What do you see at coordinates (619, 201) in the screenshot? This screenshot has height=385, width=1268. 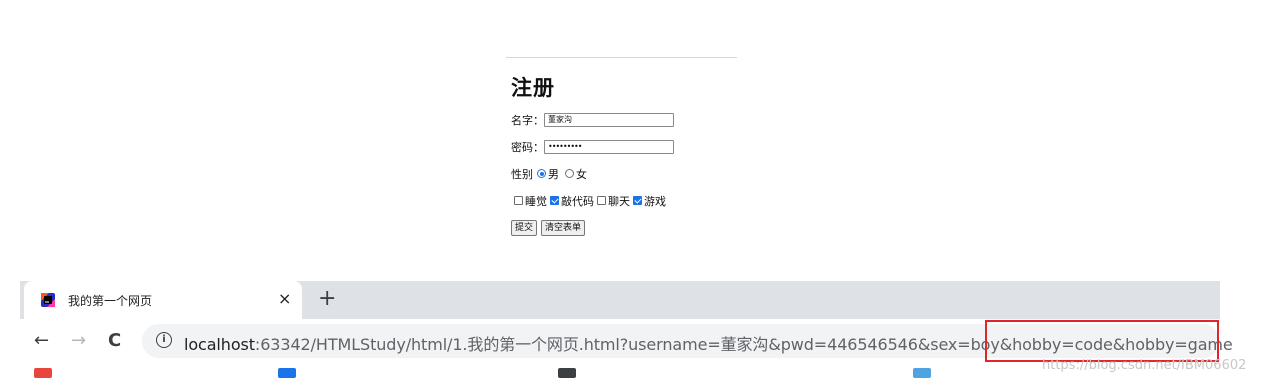 I see `checkbox-chat-label: 聊天` at bounding box center [619, 201].